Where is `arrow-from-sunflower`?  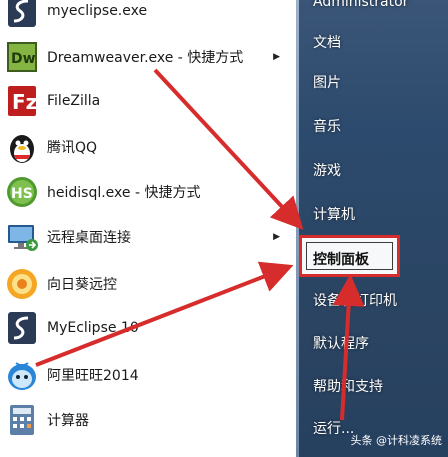 arrow-from-sunflower is located at coordinates (164, 314).